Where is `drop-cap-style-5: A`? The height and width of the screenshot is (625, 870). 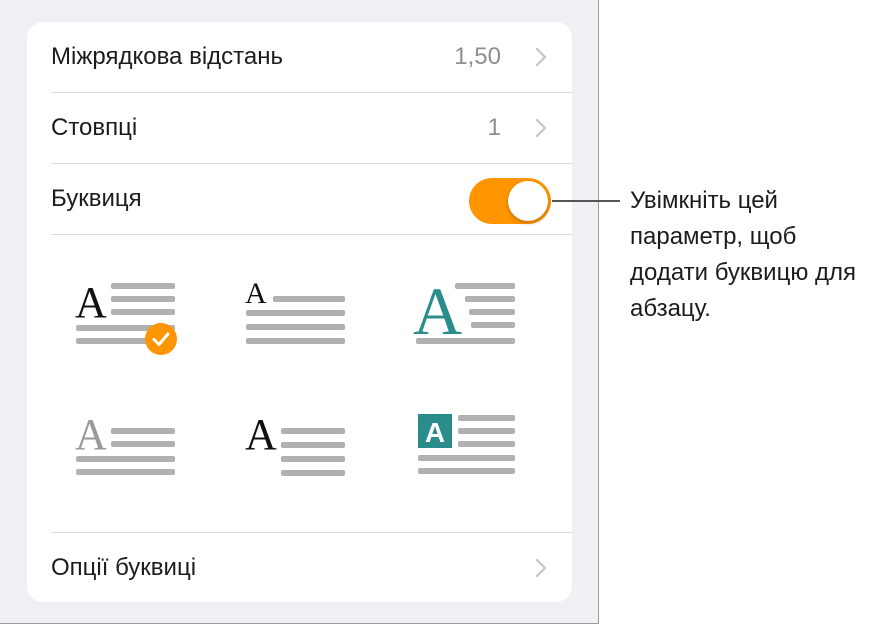 drop-cap-style-5: A is located at coordinates (298, 451).